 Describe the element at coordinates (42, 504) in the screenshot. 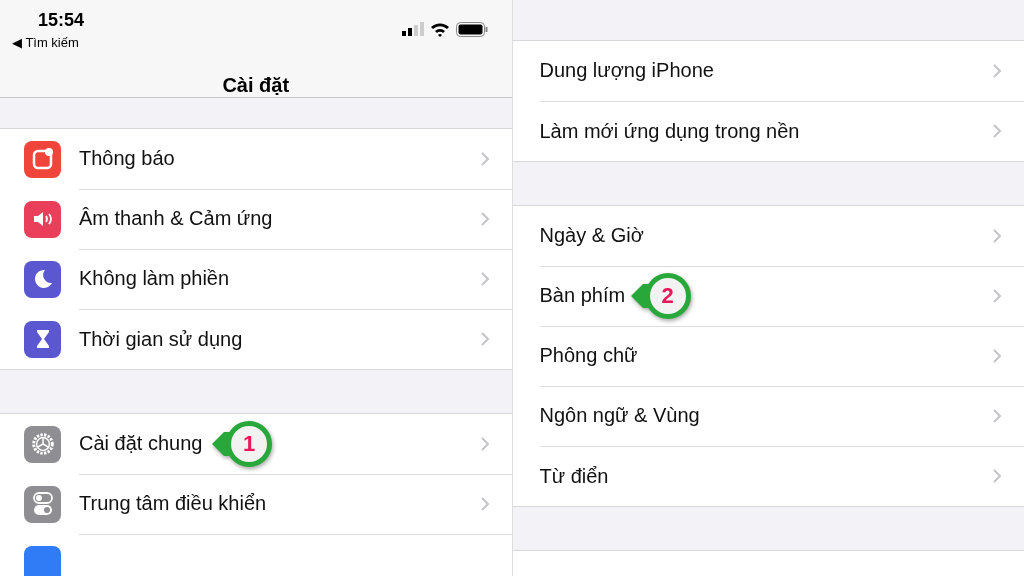

I see `toggles-icon` at that location.